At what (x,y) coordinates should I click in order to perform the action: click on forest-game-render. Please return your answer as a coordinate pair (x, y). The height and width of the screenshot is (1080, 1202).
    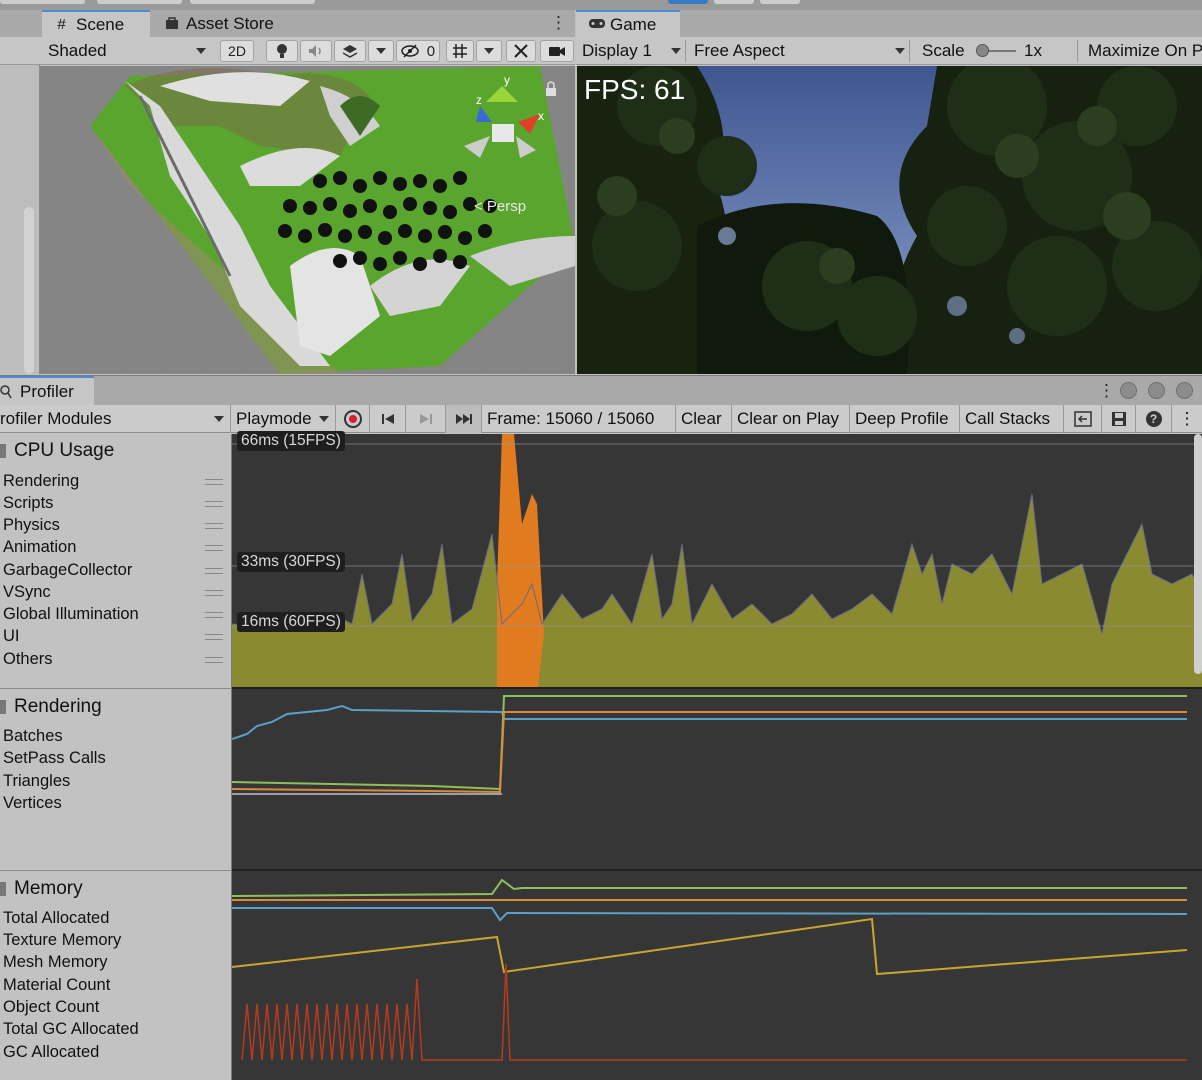
    Looking at the image, I should click on (889, 220).